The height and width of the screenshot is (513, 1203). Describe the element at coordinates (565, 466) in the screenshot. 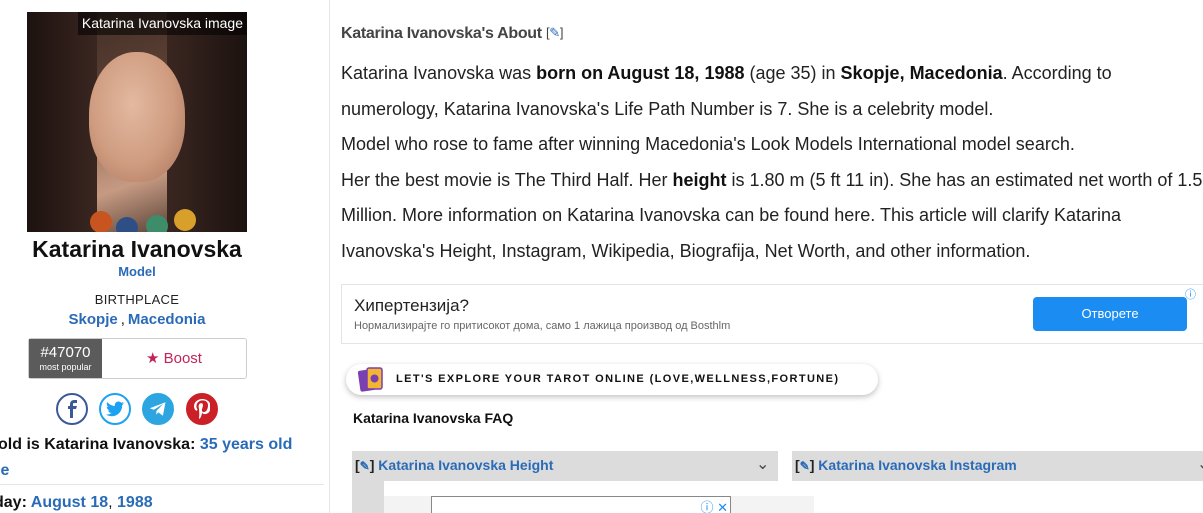

I see `faq-item: [✎] Katarina Ivanovska Height ⌄` at that location.